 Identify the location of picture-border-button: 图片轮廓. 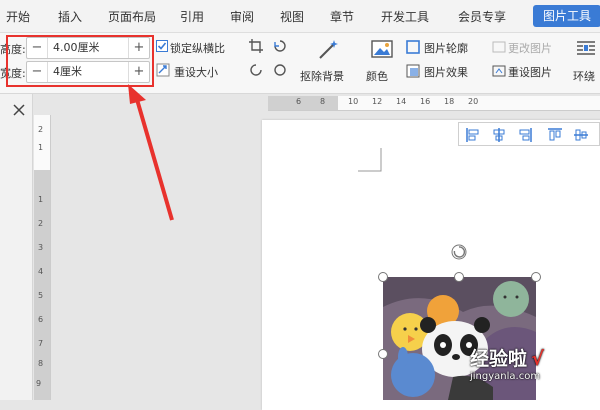
(446, 48).